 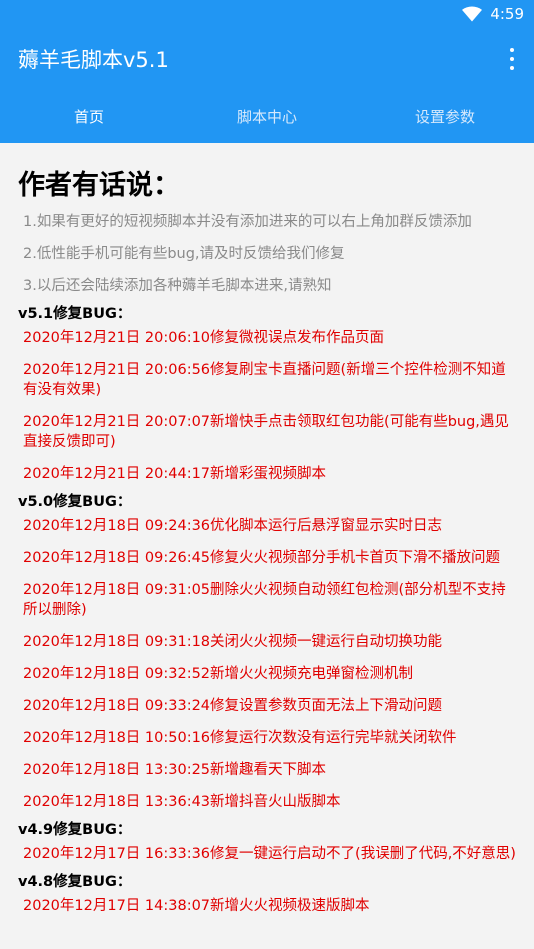 What do you see at coordinates (177, 286) in the screenshot?
I see `note-item: 3.以后还会陆续添加各种薅羊毛脚本进来,请熟知` at bounding box center [177, 286].